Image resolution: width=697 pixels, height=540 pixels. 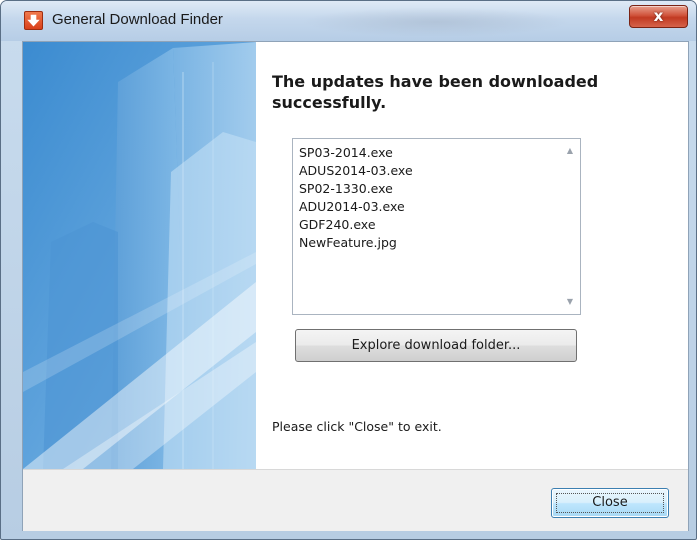 I want to click on window-title: General Download Finder, so click(x=137, y=19).